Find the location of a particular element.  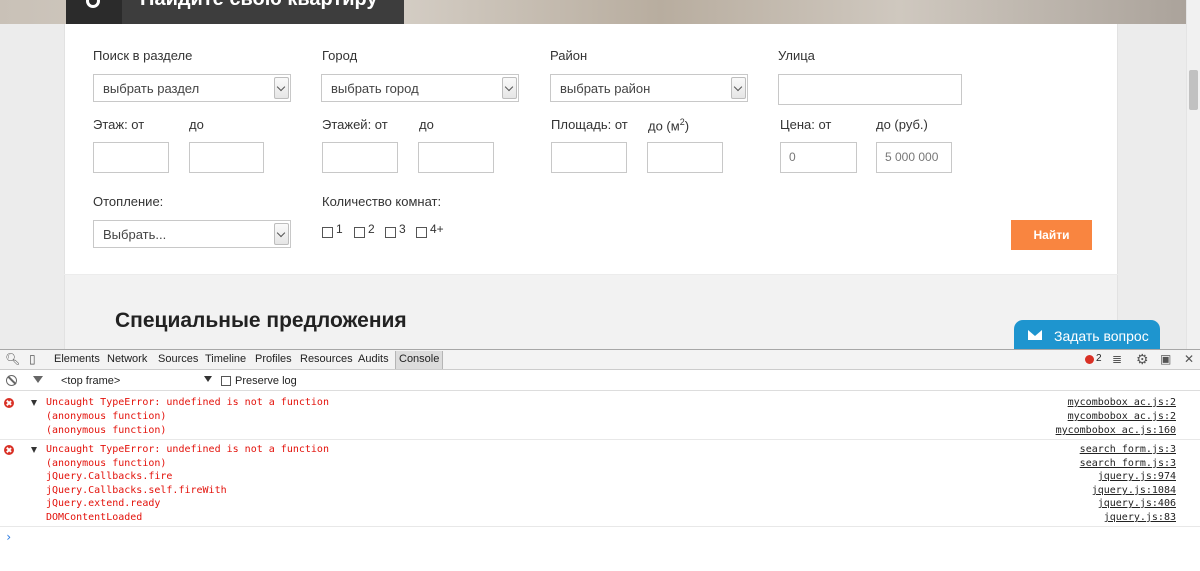

search-icon is located at coordinates (93, 4).